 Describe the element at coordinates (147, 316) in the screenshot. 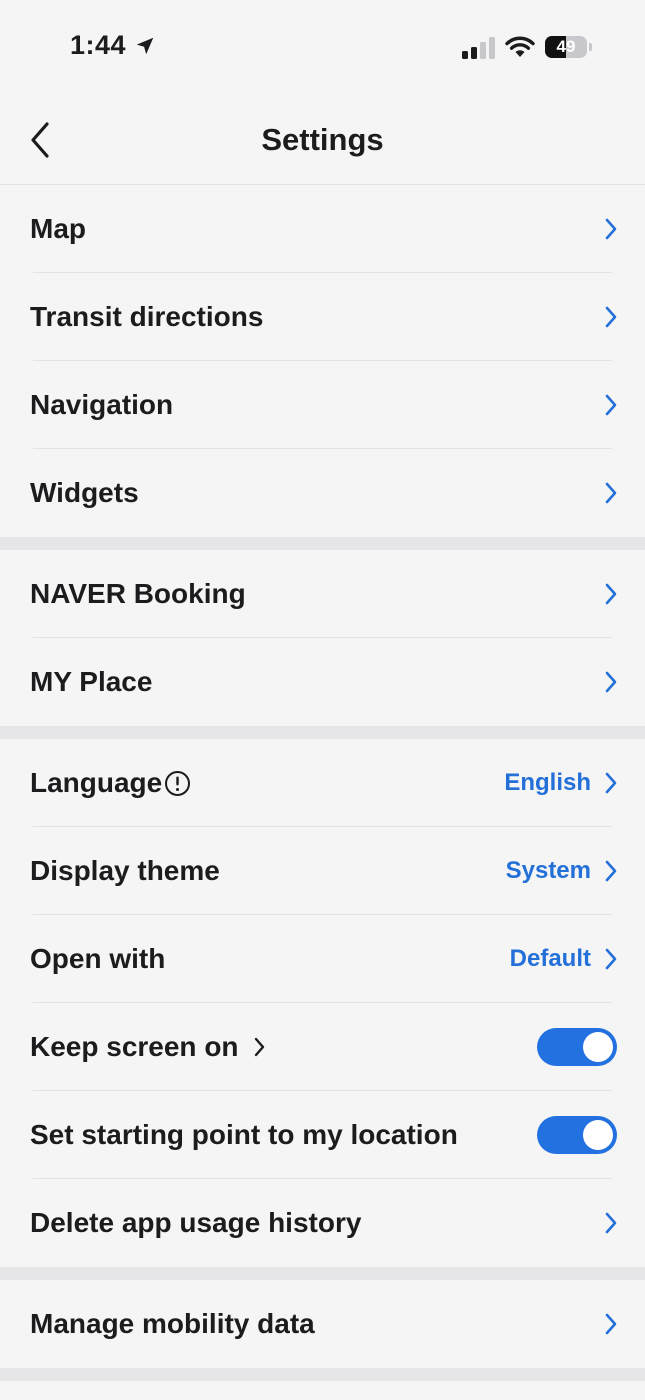

I see `row-label: Transit directions` at that location.